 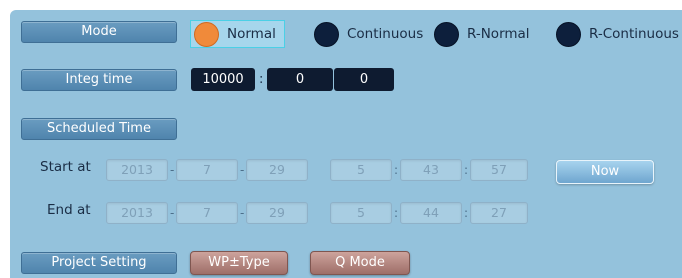 What do you see at coordinates (300, 79) in the screenshot?
I see `integ-time-field-2: 0` at bounding box center [300, 79].